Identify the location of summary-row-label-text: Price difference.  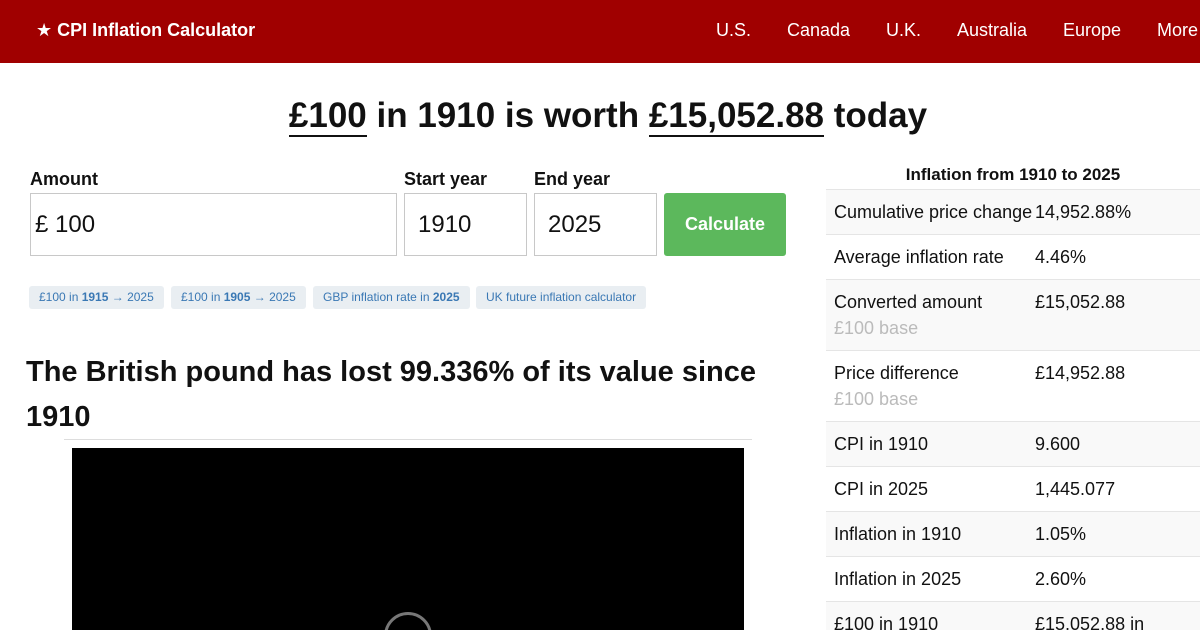
(896, 373).